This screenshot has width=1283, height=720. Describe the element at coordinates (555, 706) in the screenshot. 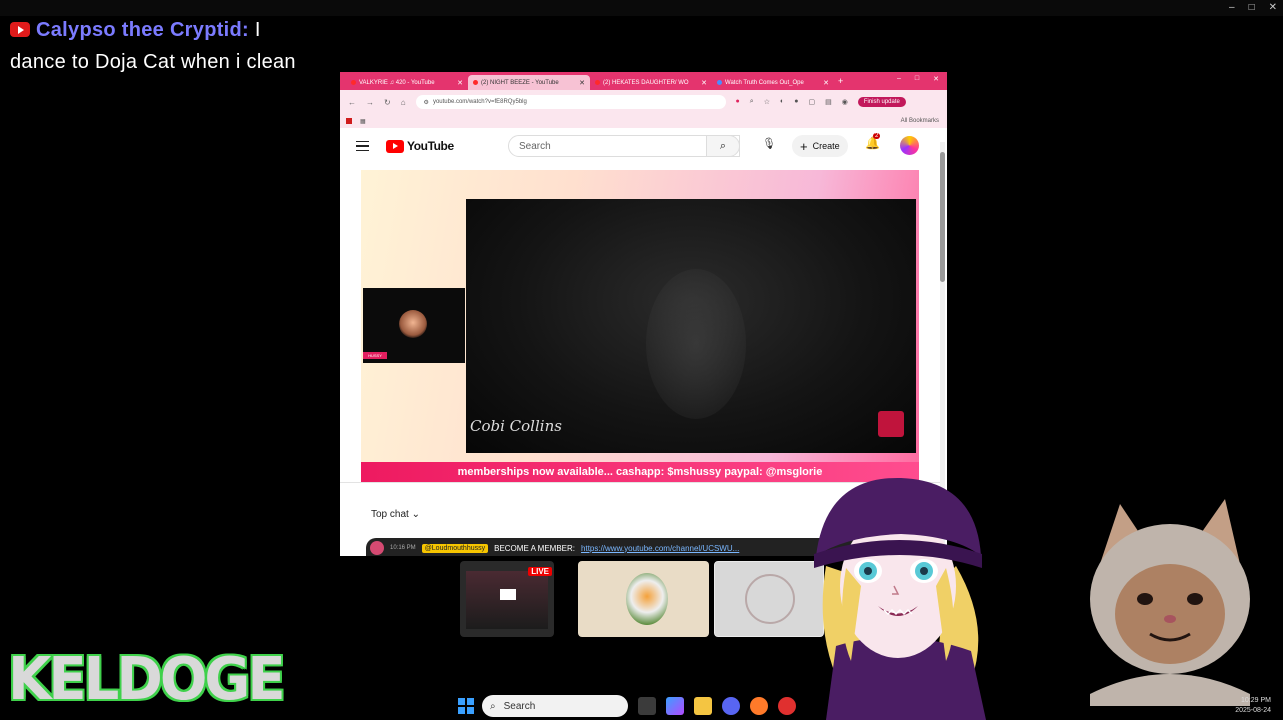

I see `taskbar-search: ⌕ Search` at that location.